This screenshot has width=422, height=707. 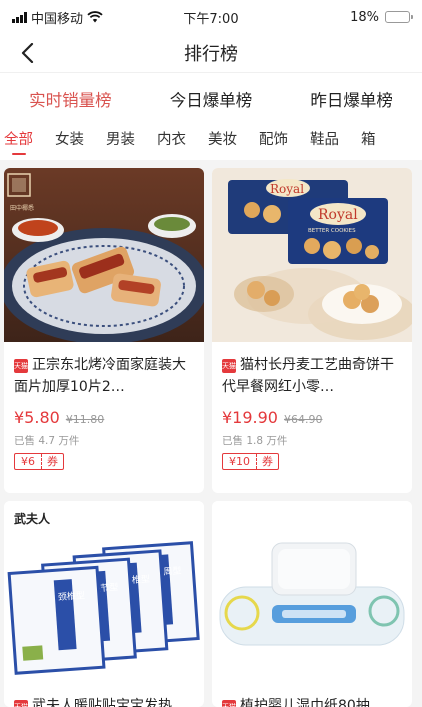 What do you see at coordinates (95, 17) in the screenshot?
I see `wifi-icon` at bounding box center [95, 17].